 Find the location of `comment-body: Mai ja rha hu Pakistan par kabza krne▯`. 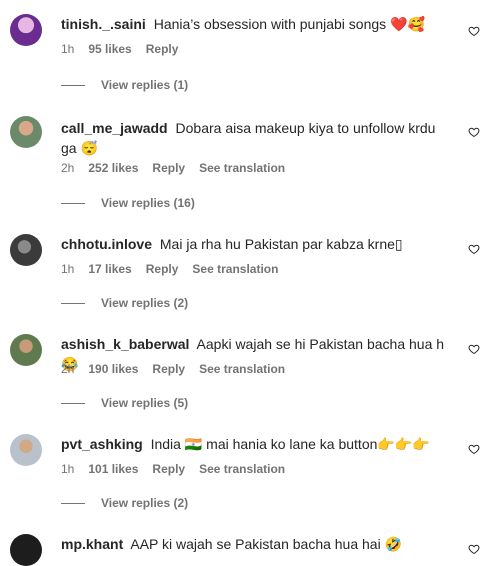

comment-body: Mai ja rha hu Pakistan par kabza krne▯ is located at coordinates (281, 244).